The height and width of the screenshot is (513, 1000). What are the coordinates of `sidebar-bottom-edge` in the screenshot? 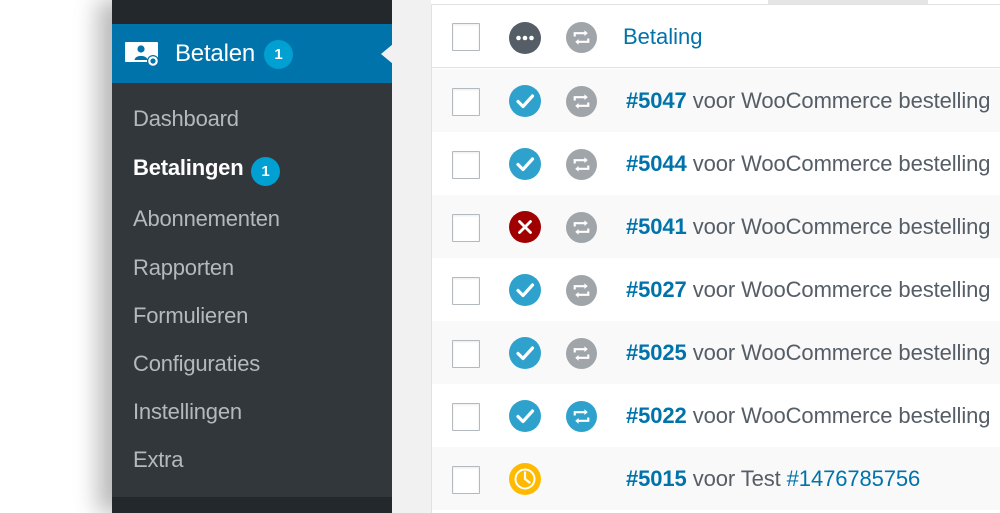 It's located at (252, 505).